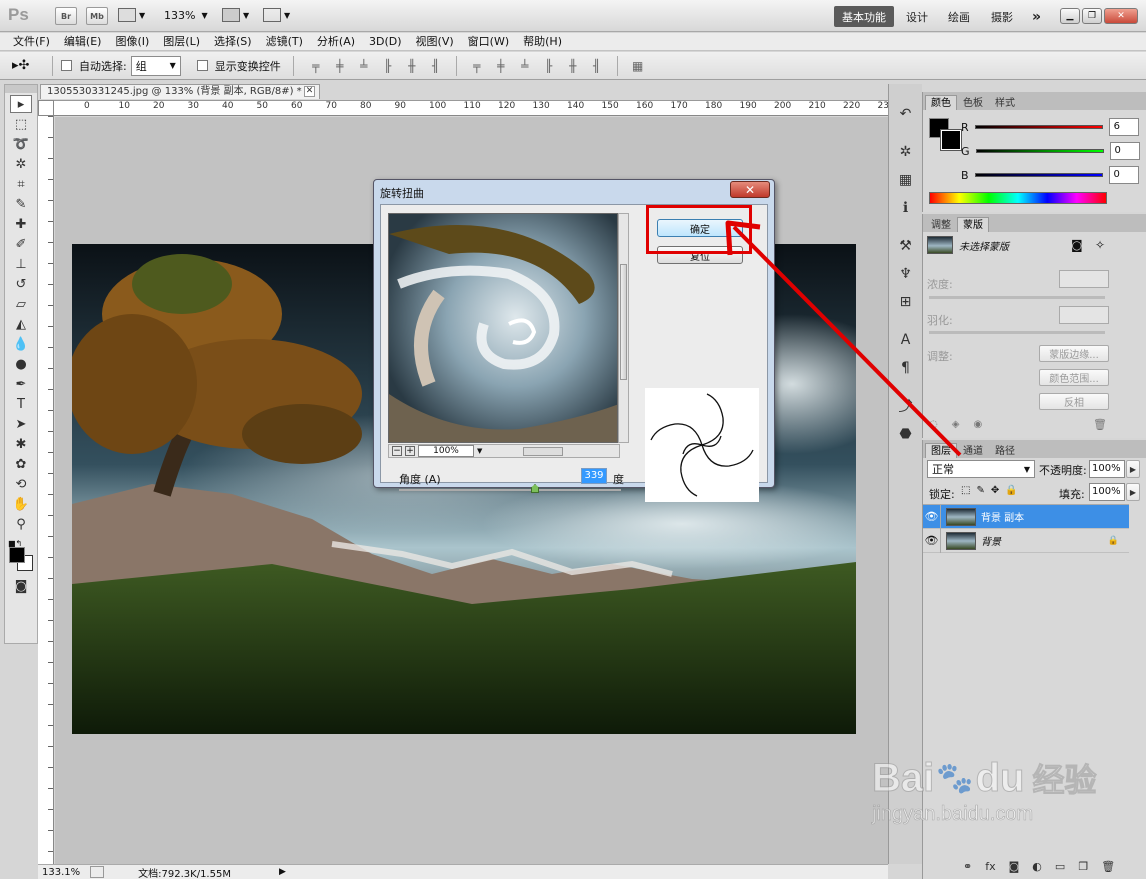 The height and width of the screenshot is (879, 1146). What do you see at coordinates (1084, 315) in the screenshot?
I see `feather-field` at bounding box center [1084, 315].